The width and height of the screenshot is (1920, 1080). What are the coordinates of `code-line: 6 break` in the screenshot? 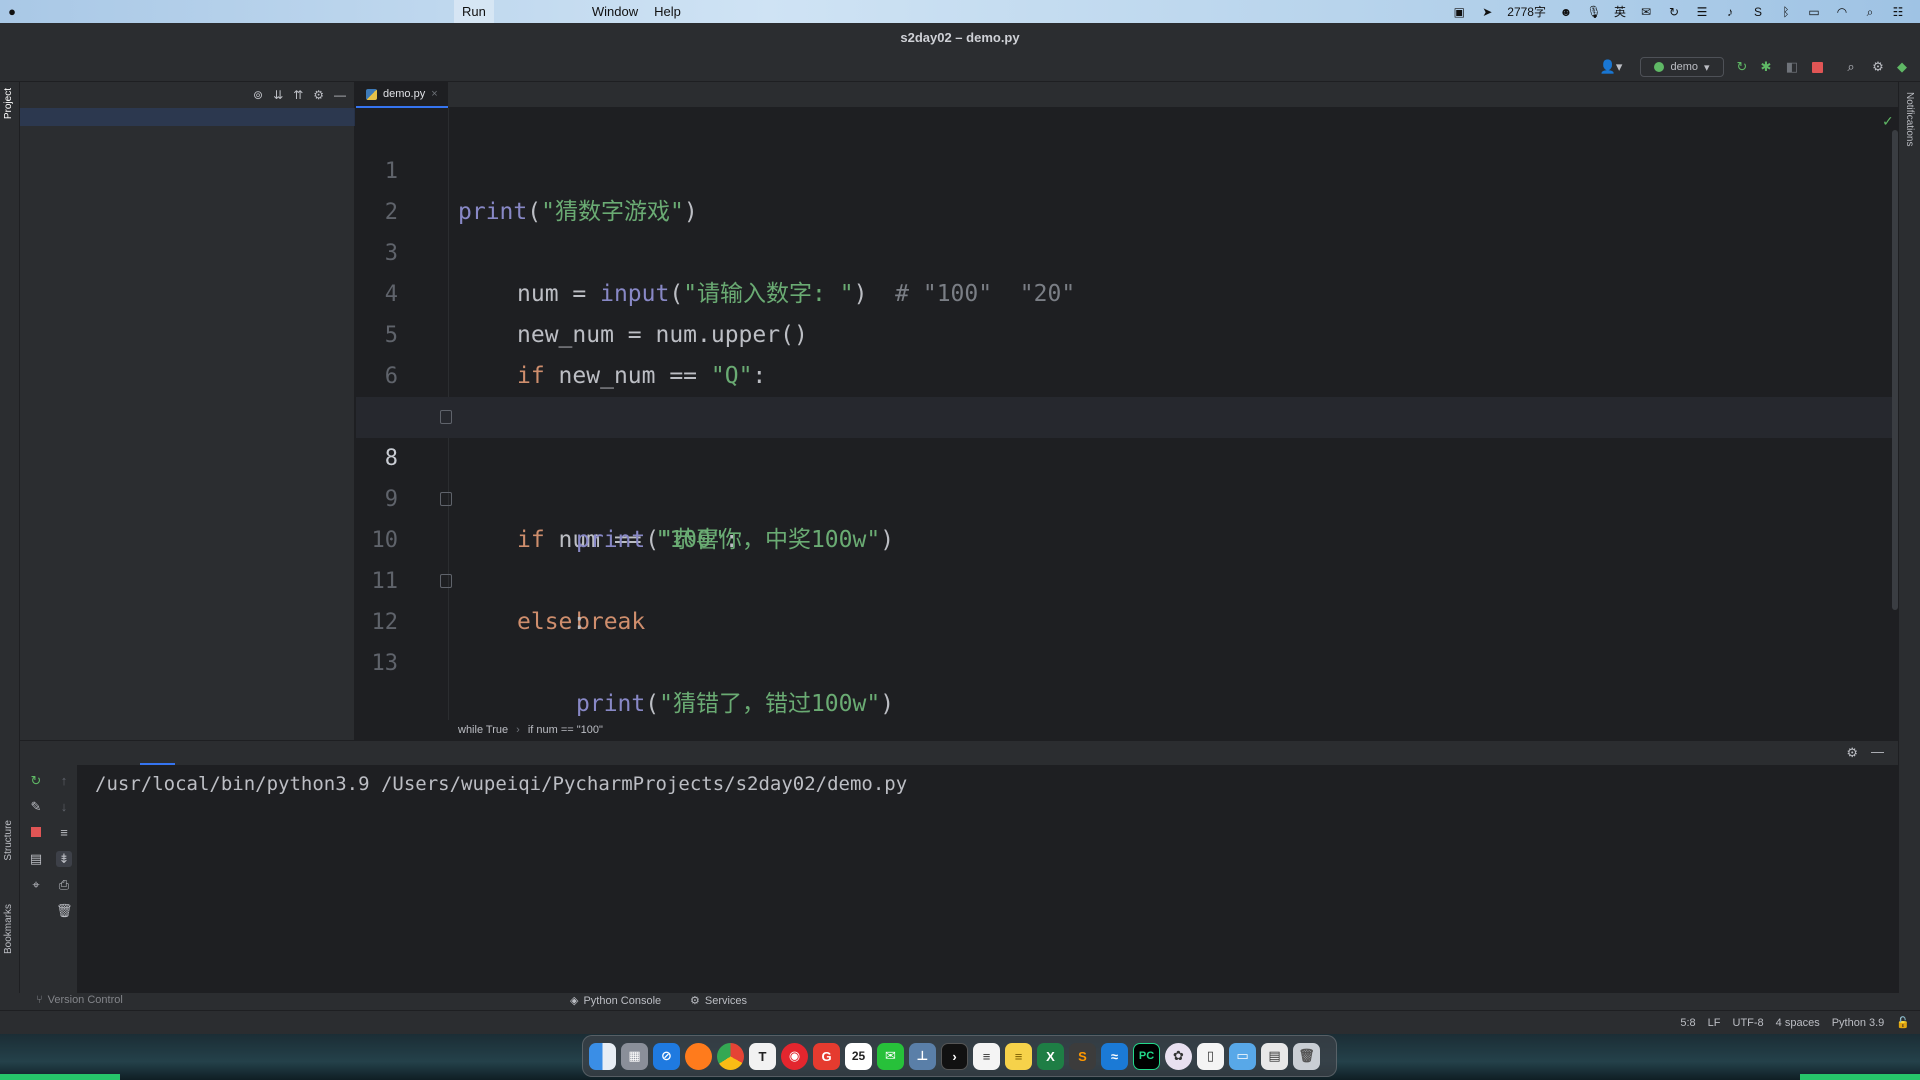 It's located at (1126, 372).